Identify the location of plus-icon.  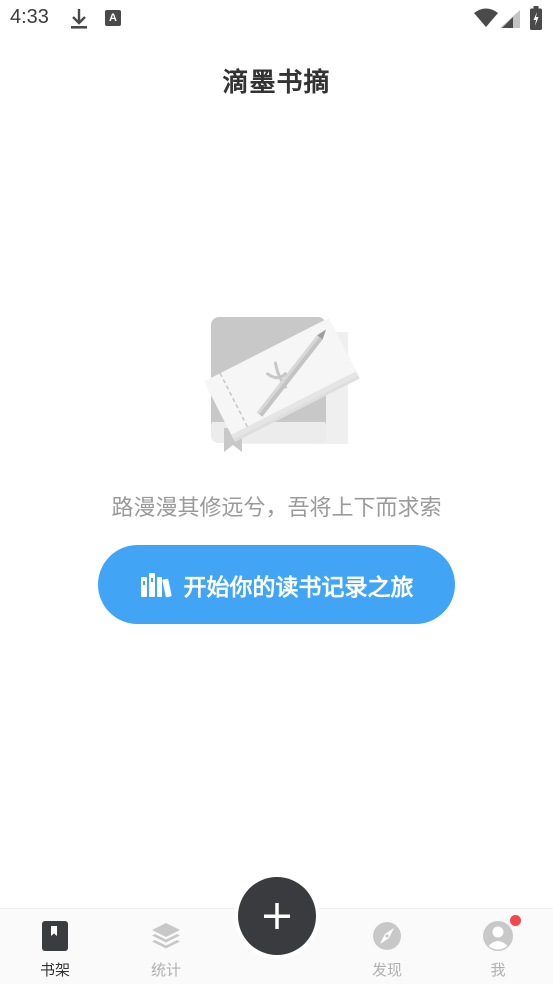
(277, 916).